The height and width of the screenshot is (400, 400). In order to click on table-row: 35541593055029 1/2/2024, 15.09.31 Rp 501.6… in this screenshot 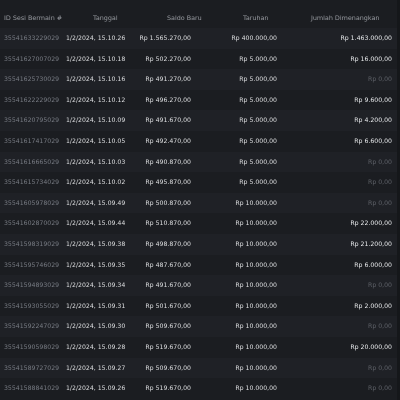, I will do `click(200, 306)`.